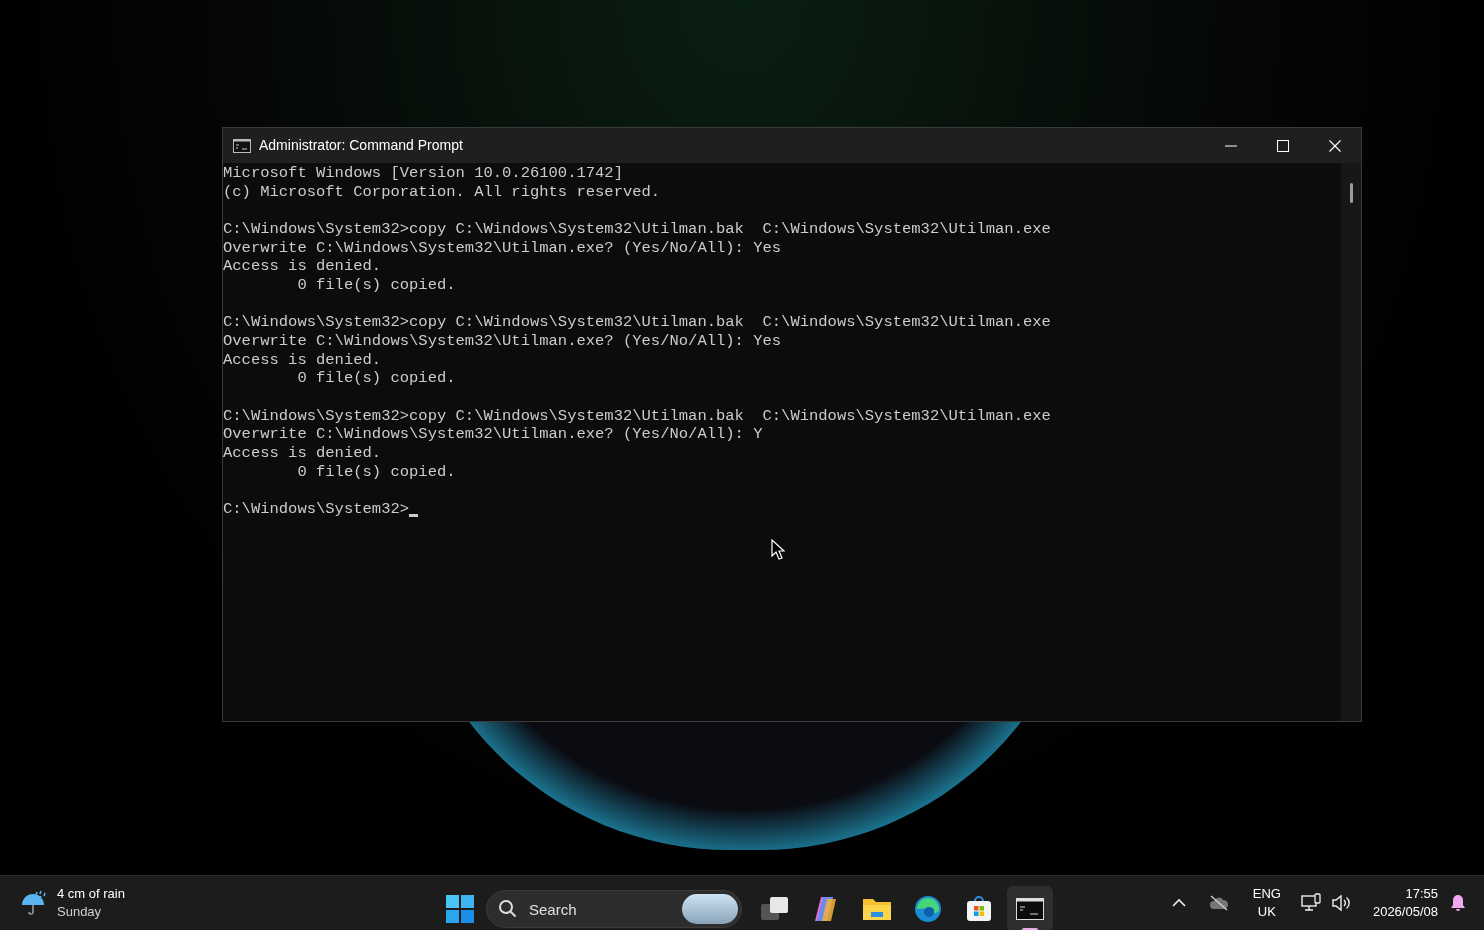  I want to click on command-prompt-icon, so click(1030, 909).